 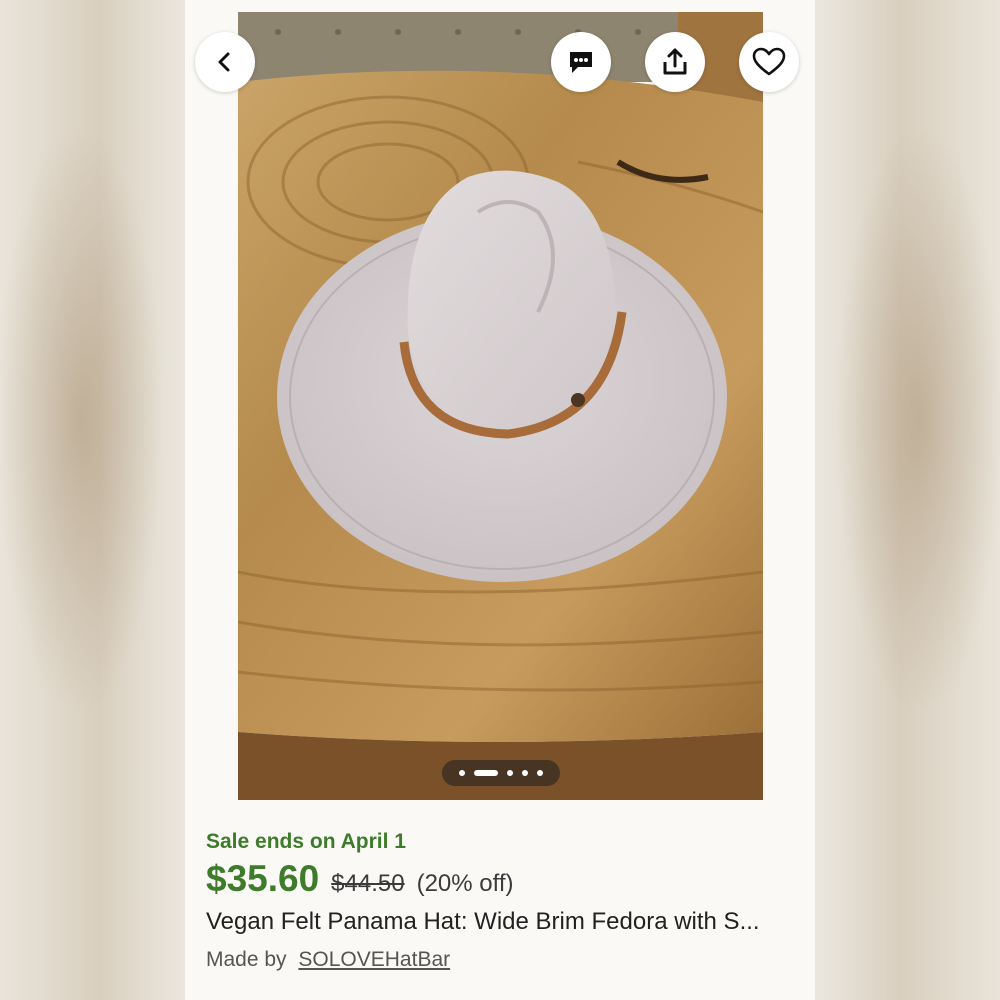 I want to click on favorite-button, so click(x=769, y=62).